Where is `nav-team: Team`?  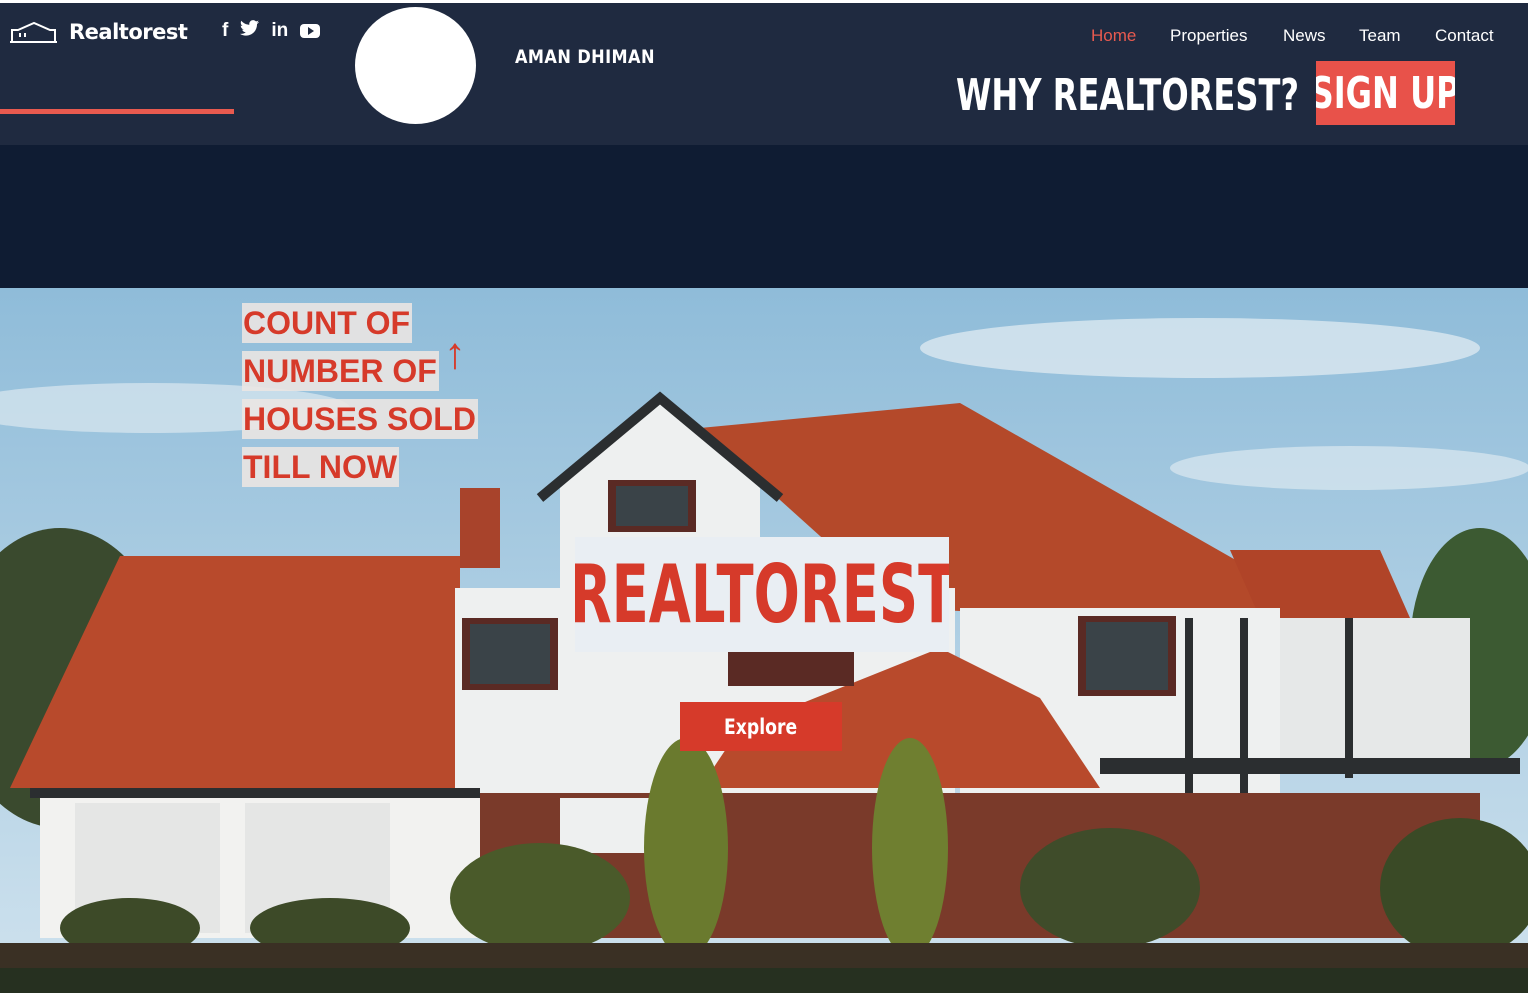 nav-team: Team is located at coordinates (1380, 36).